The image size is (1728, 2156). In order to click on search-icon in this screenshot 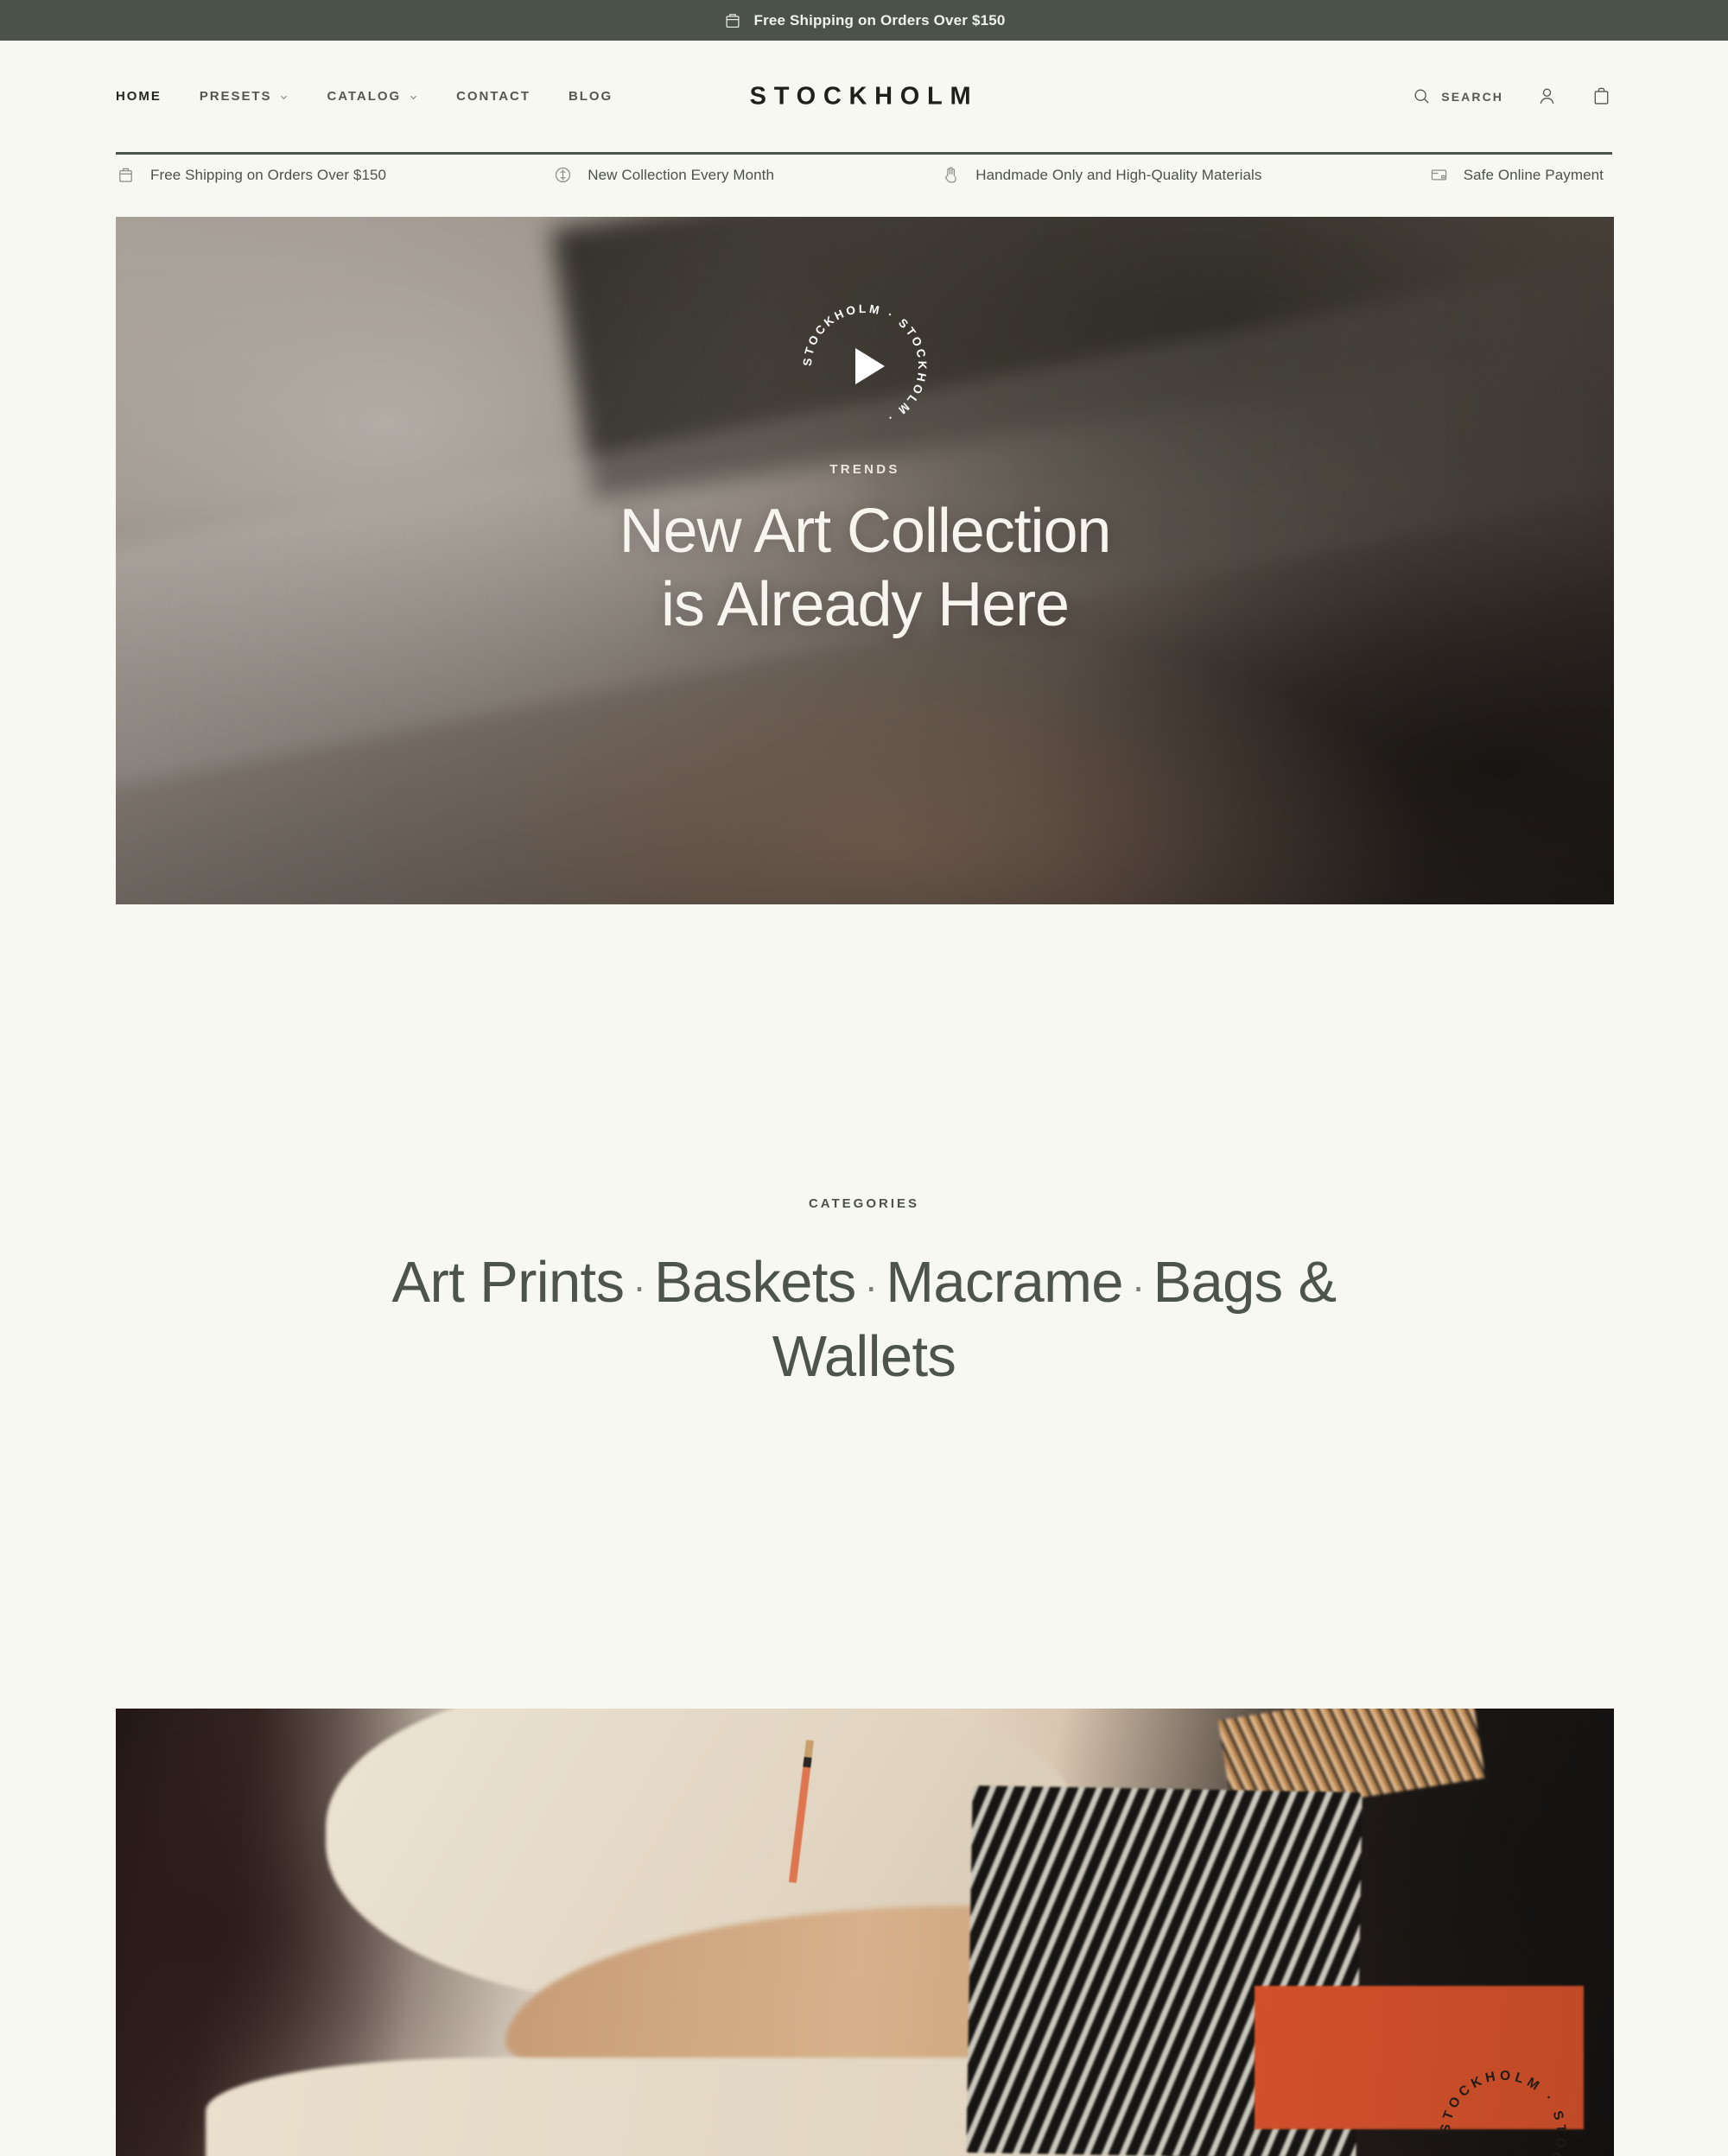, I will do `click(1422, 96)`.